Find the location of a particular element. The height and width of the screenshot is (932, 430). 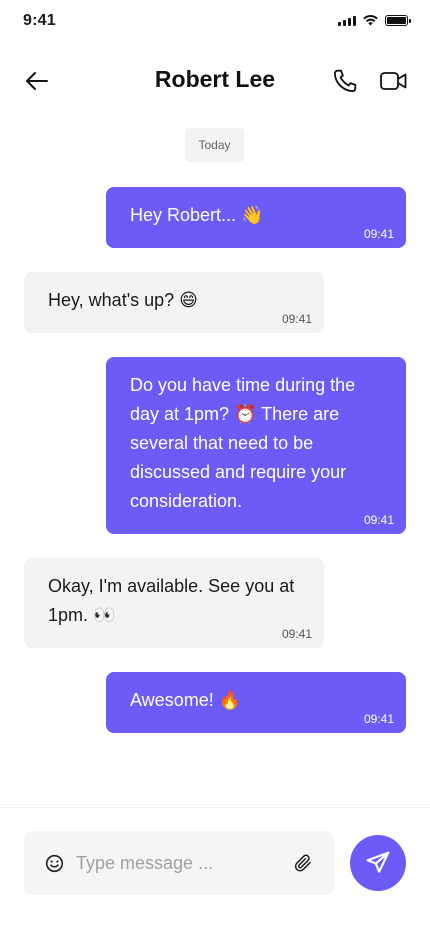

chat-header: Robert Lee is located at coordinates (215, 80).